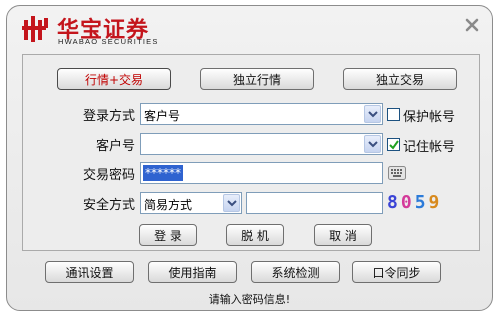  Describe the element at coordinates (343, 235) in the screenshot. I see `cancel-button: 取 消` at that location.